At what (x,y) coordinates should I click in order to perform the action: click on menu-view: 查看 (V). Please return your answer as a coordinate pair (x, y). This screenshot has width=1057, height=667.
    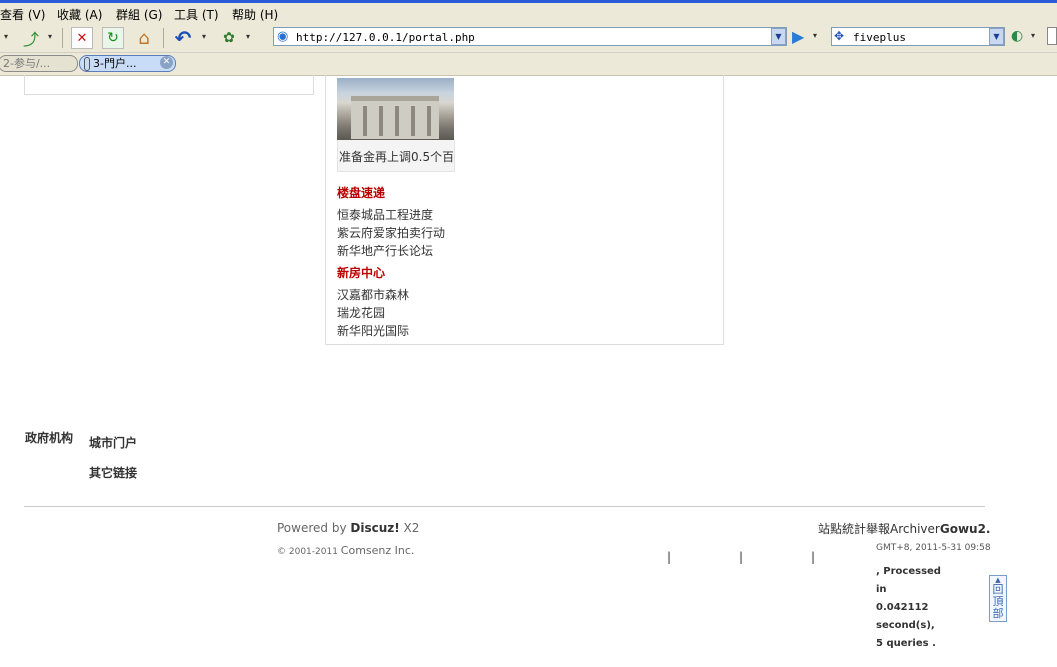
    Looking at the image, I should click on (22, 14).